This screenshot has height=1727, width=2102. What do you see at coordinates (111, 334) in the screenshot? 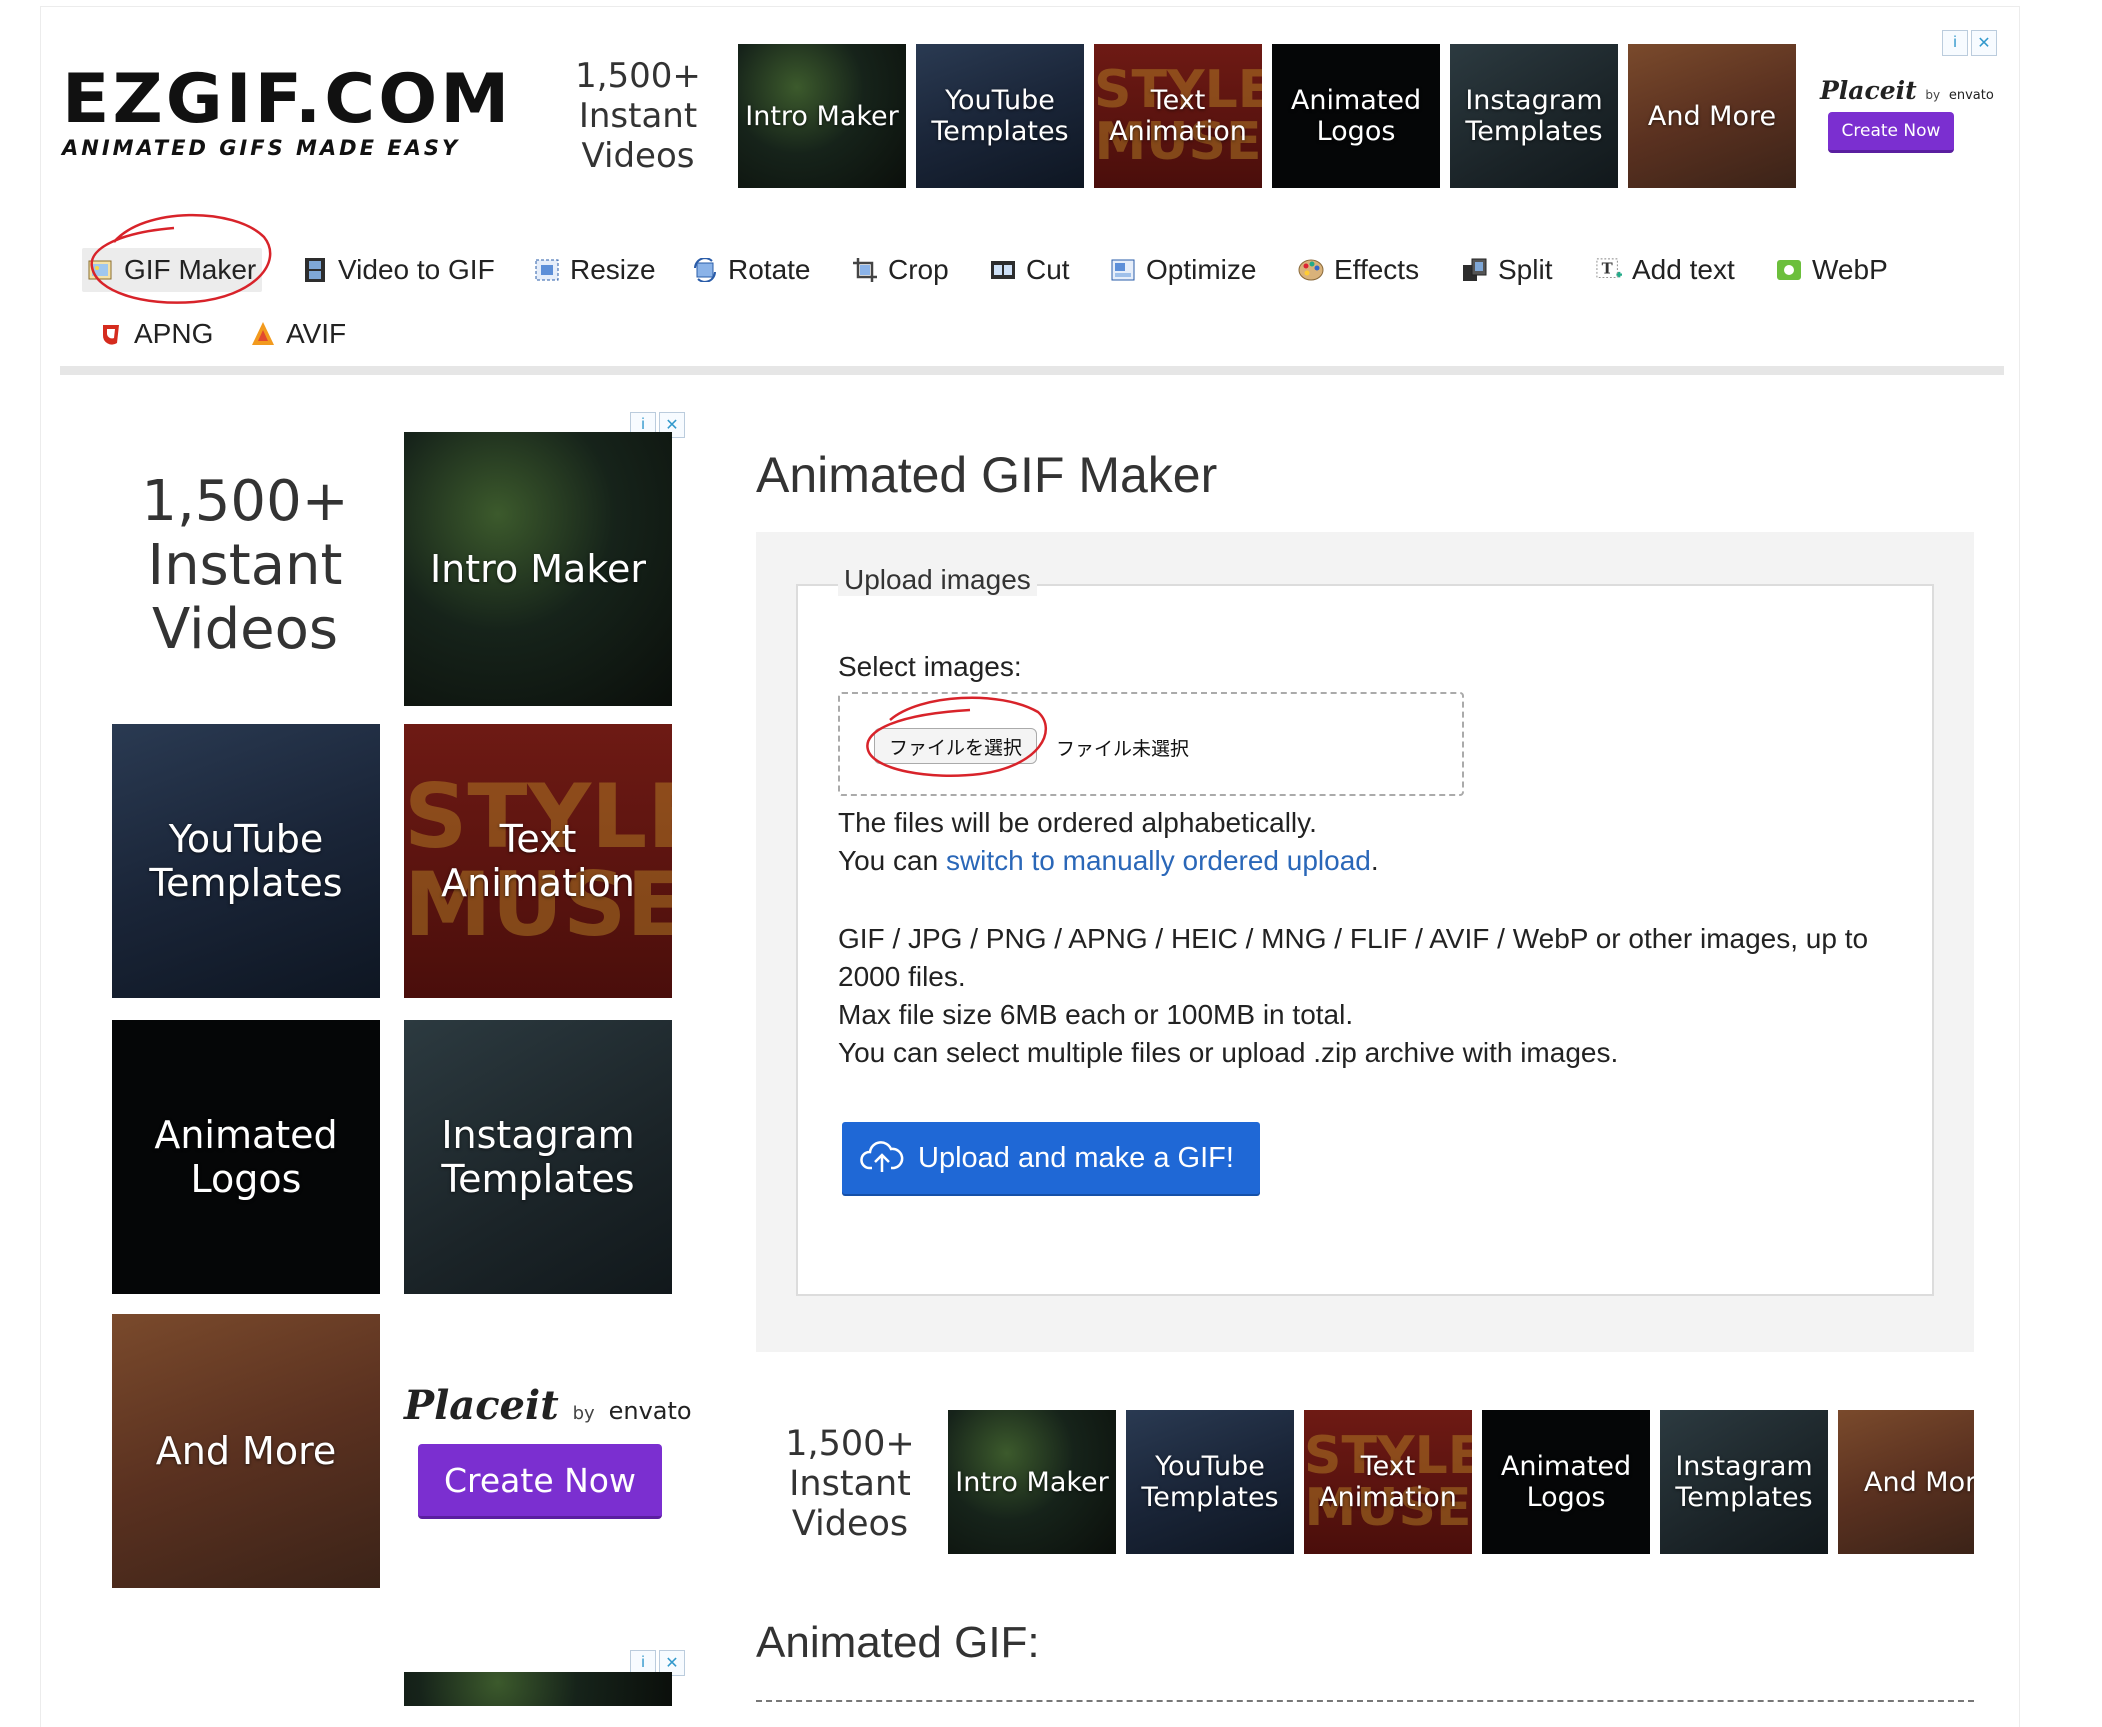
I see `apng-icon` at bounding box center [111, 334].